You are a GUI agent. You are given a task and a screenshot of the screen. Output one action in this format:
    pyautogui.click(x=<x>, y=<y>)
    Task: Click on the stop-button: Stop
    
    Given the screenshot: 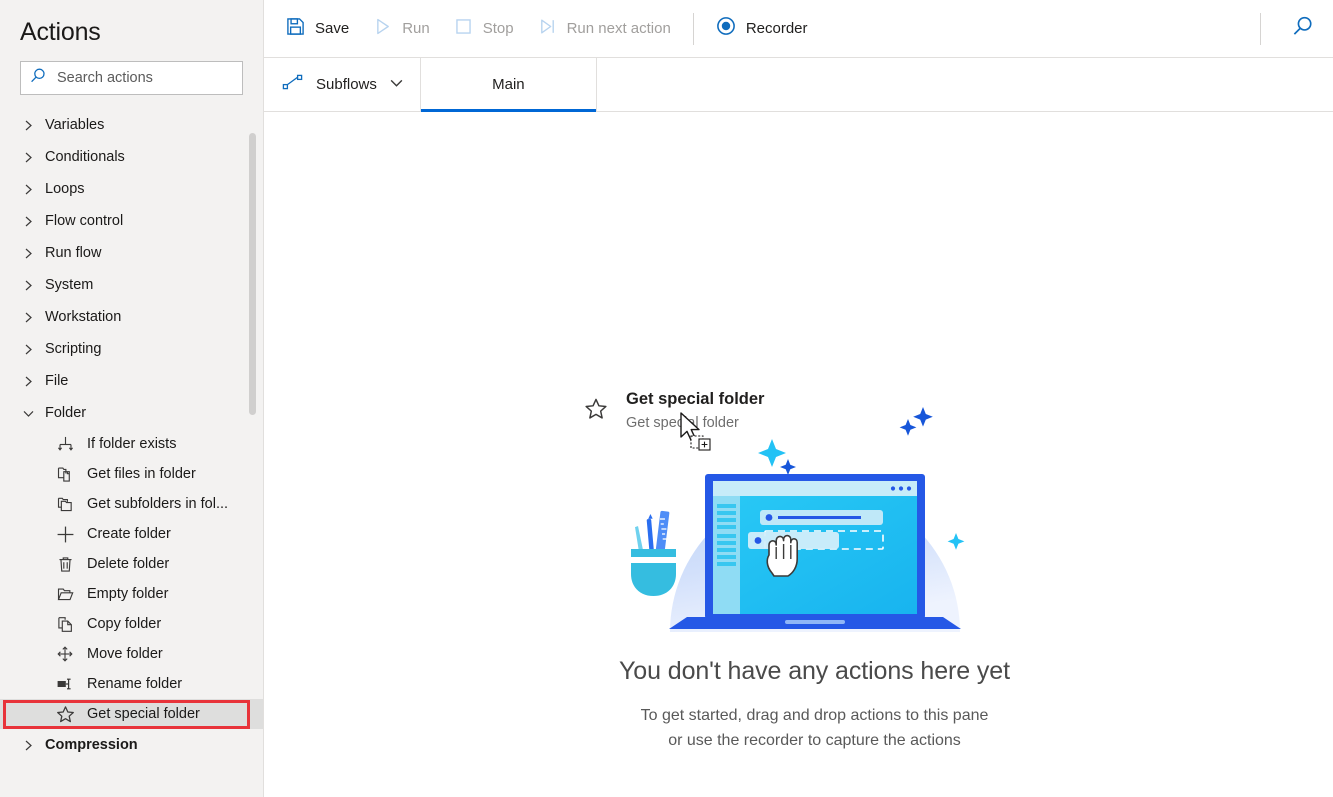 What is the action you would take?
    pyautogui.click(x=484, y=29)
    